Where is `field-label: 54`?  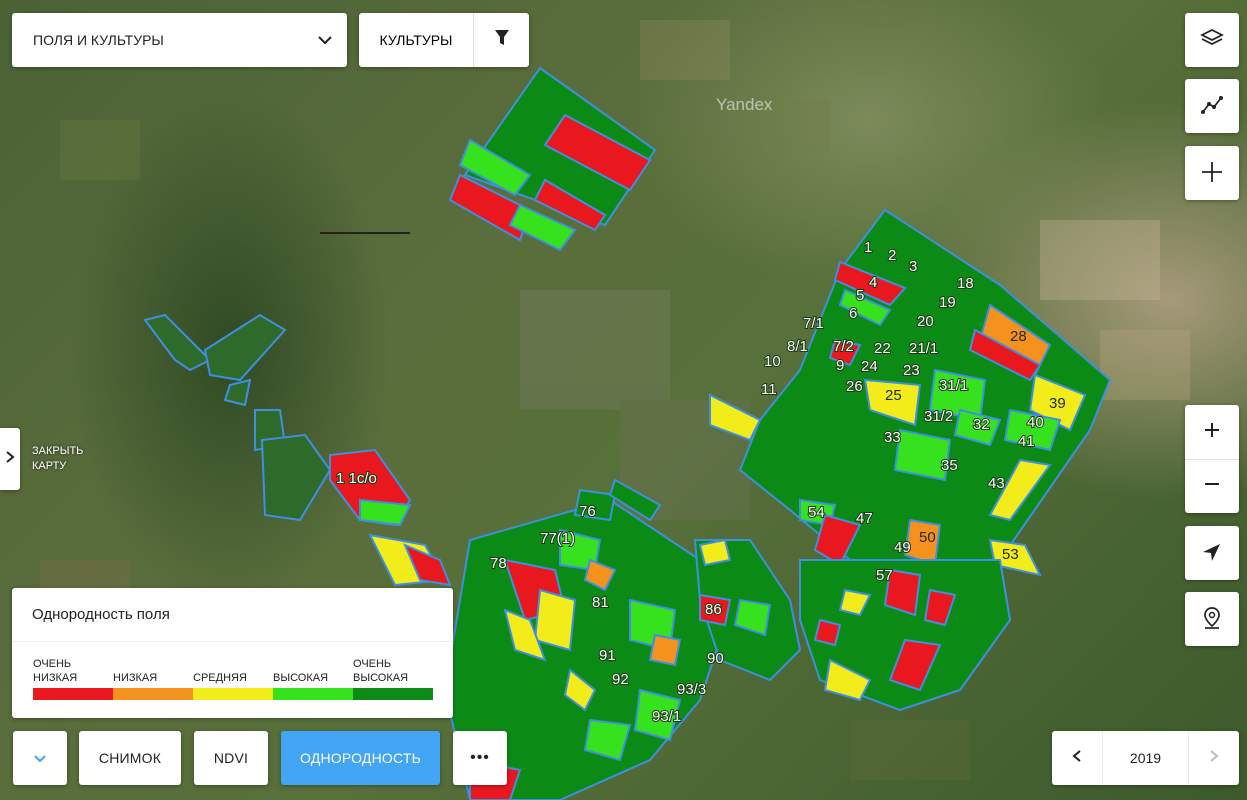 field-label: 54 is located at coordinates (816, 512).